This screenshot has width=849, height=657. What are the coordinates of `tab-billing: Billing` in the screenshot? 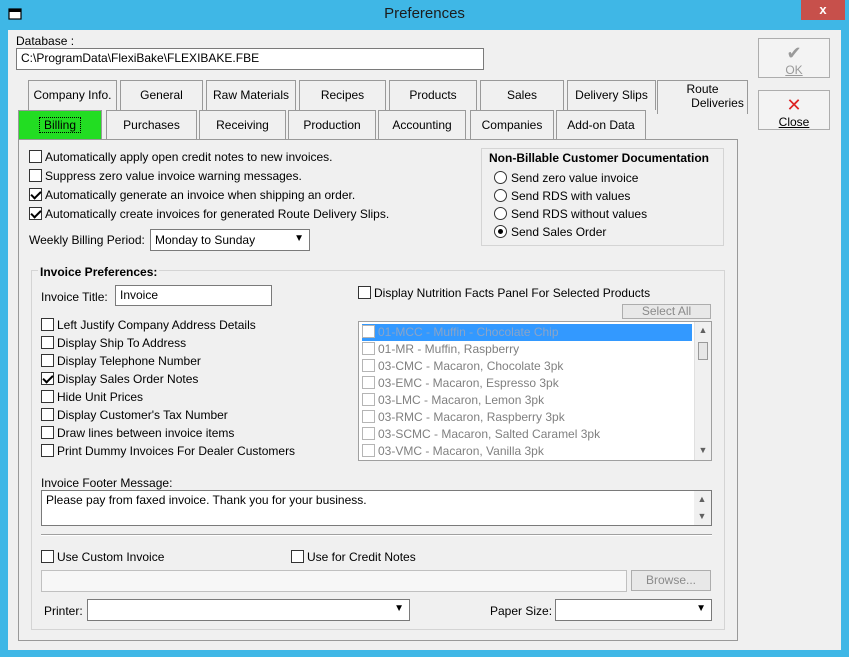 It's located at (60, 125).